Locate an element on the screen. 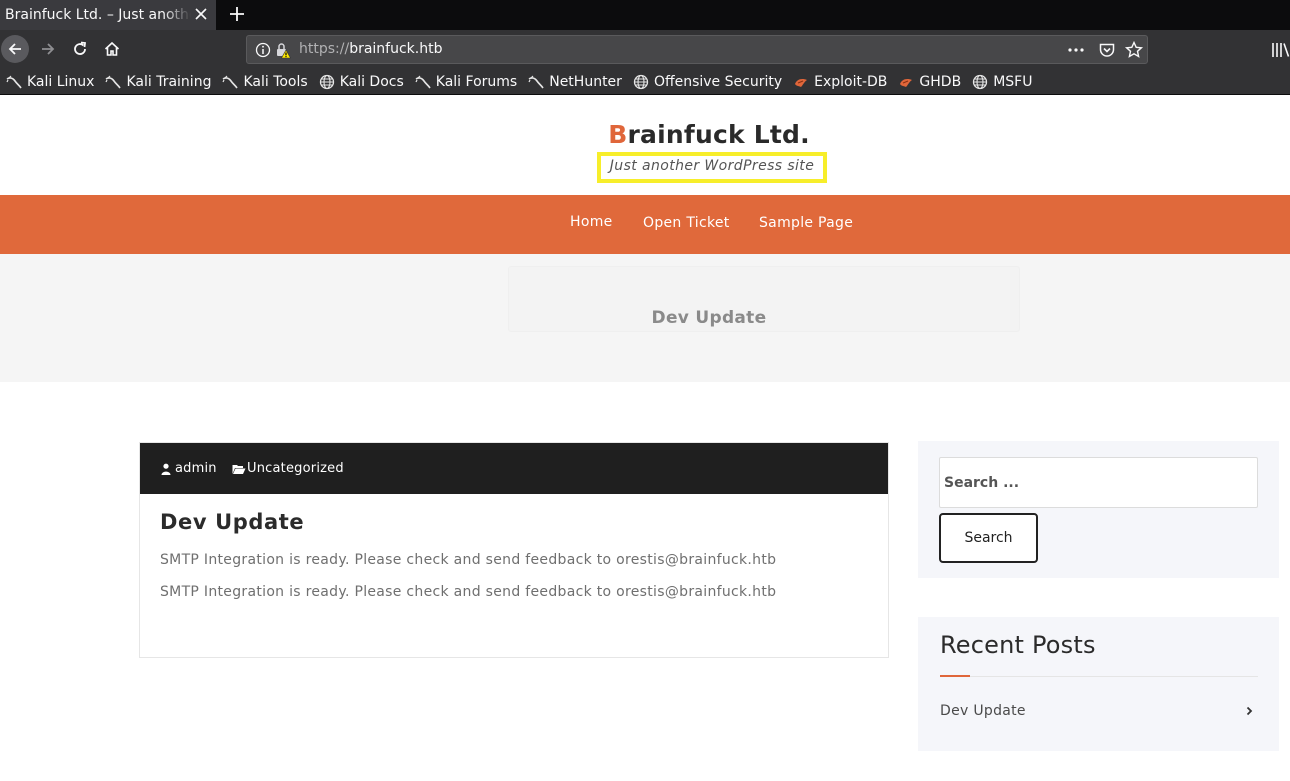 The height and width of the screenshot is (781, 1290). pocket-icon is located at coordinates (1107, 50).